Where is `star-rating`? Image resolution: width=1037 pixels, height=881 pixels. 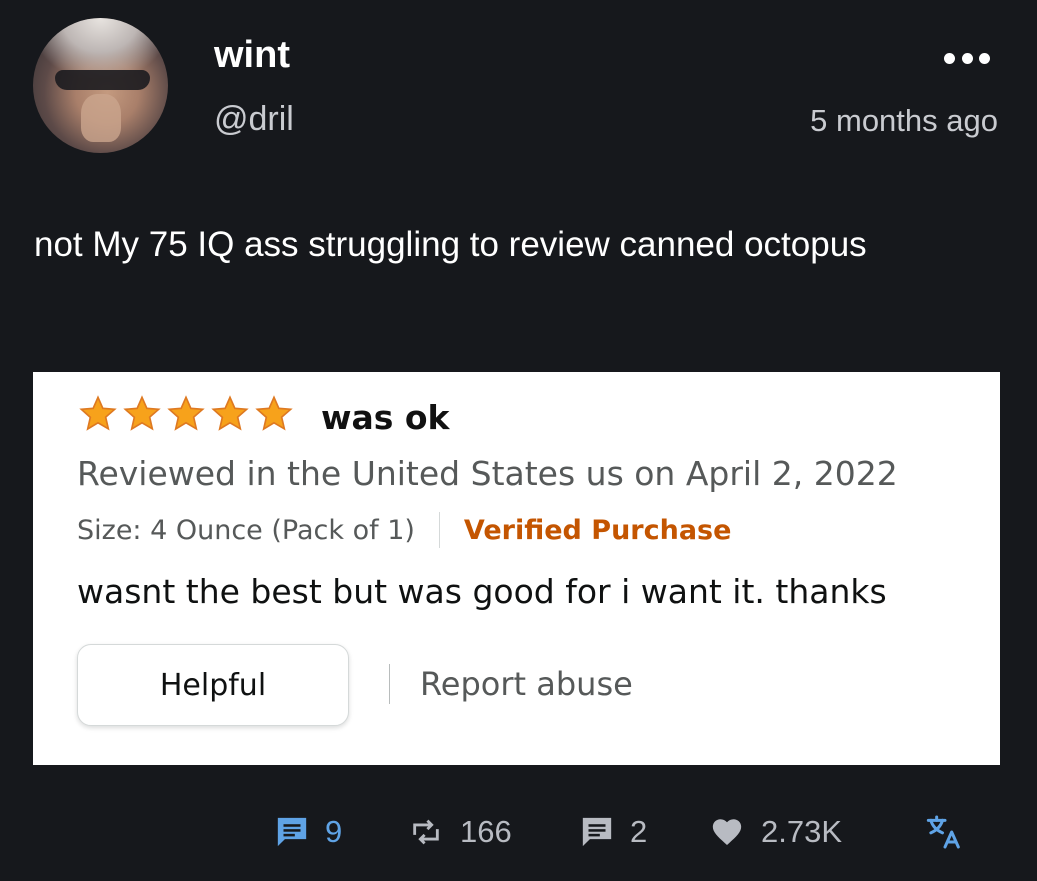 star-rating is located at coordinates (186, 414).